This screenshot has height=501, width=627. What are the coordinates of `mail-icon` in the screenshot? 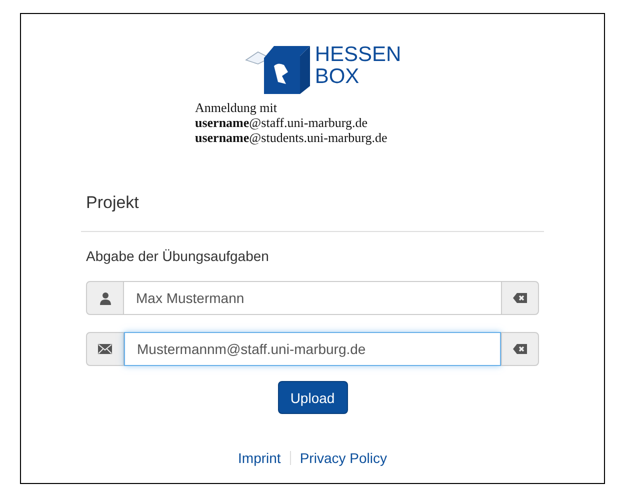 It's located at (105, 349).